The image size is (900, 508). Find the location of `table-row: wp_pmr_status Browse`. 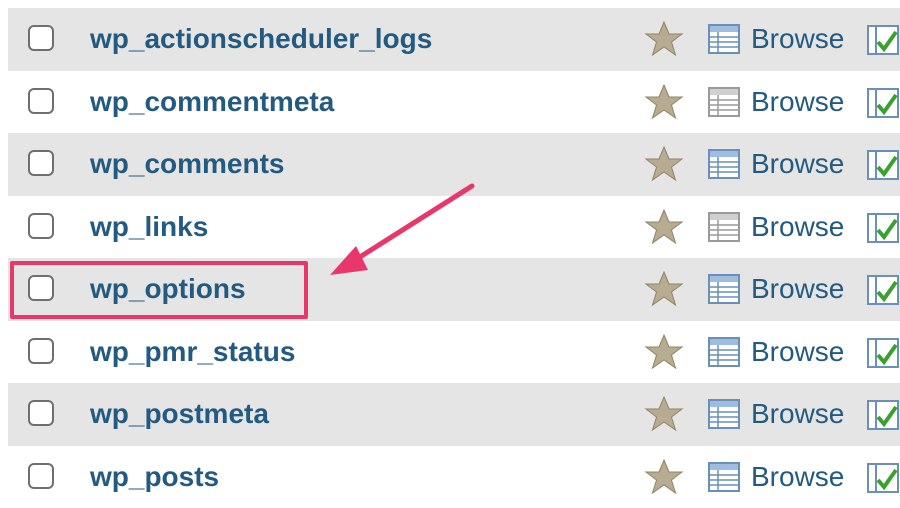

table-row: wp_pmr_status Browse is located at coordinates (454, 352).